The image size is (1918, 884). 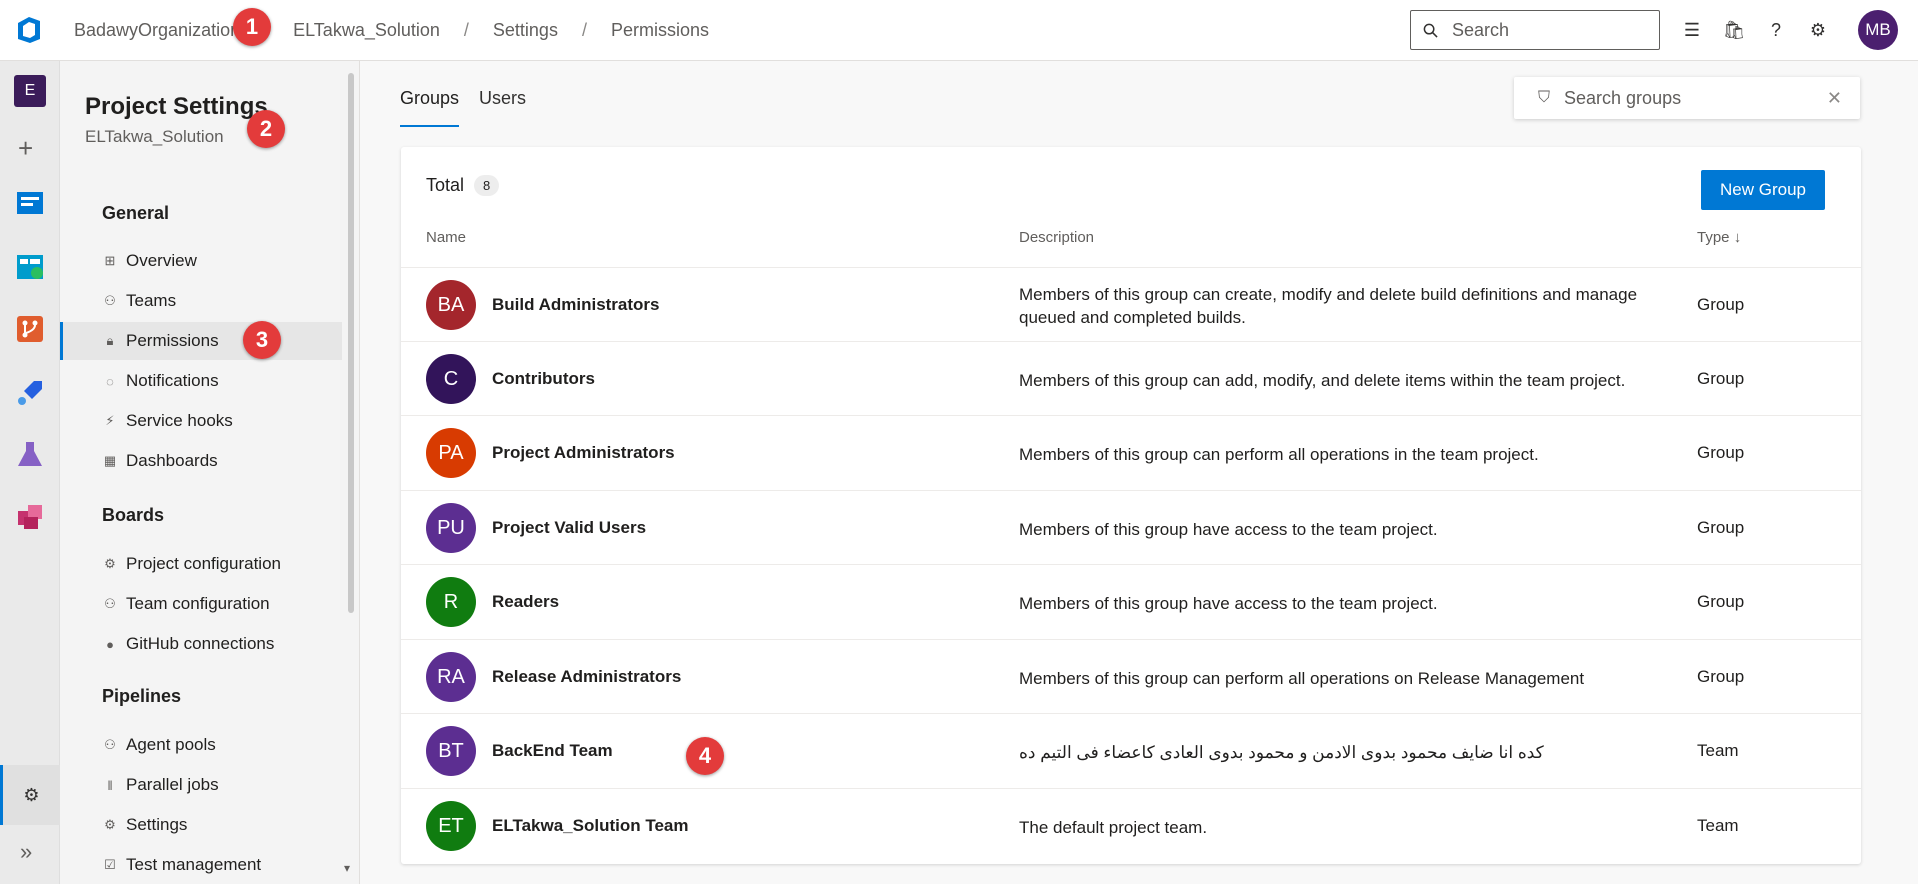 What do you see at coordinates (110, 563) in the screenshot?
I see `project-config-icon: ⚙` at bounding box center [110, 563].